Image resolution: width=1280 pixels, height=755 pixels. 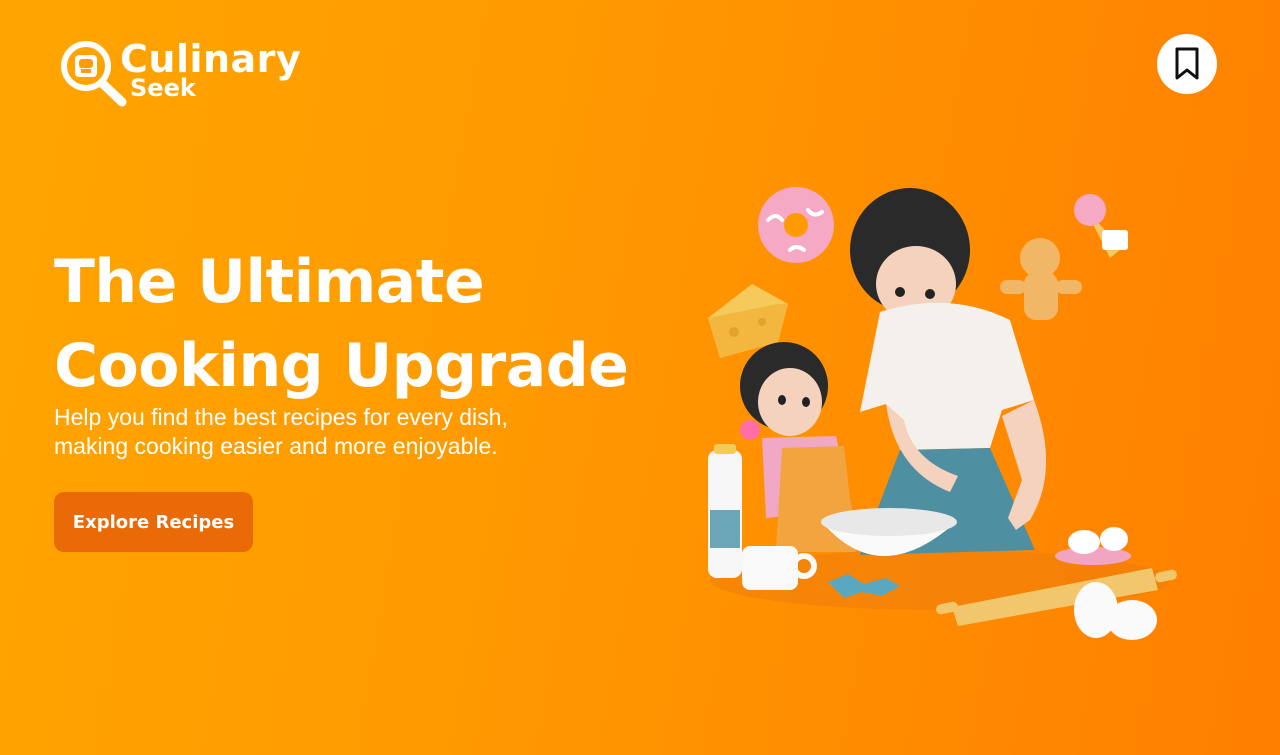 I want to click on bookmark-button, so click(x=1187, y=64).